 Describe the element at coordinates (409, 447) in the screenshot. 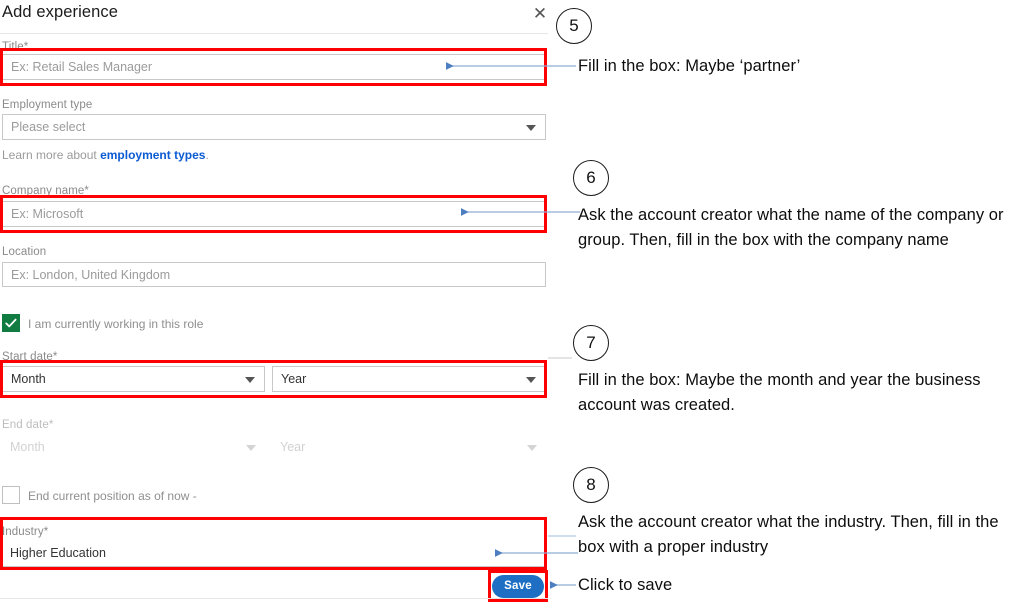

I see `end-date-year-select: Year` at that location.